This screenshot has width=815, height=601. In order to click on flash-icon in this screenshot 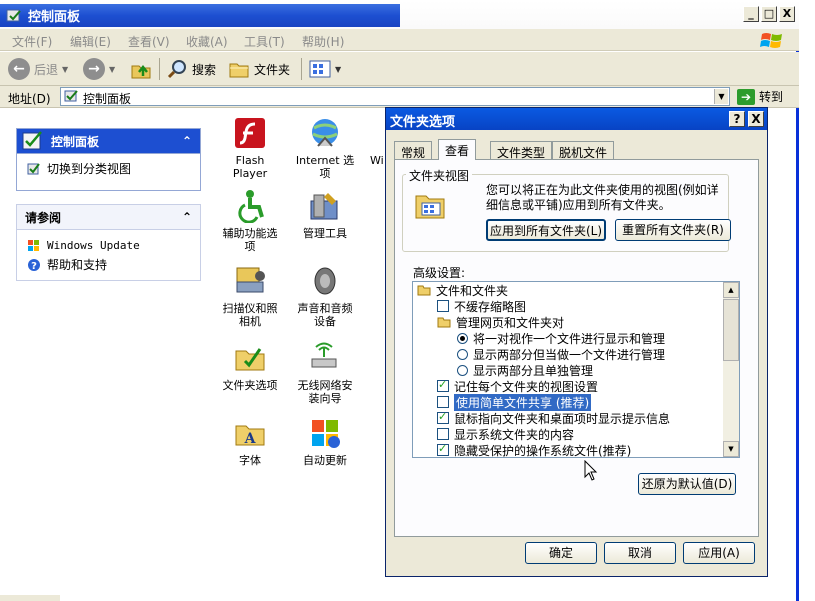, I will do `click(250, 133)`.